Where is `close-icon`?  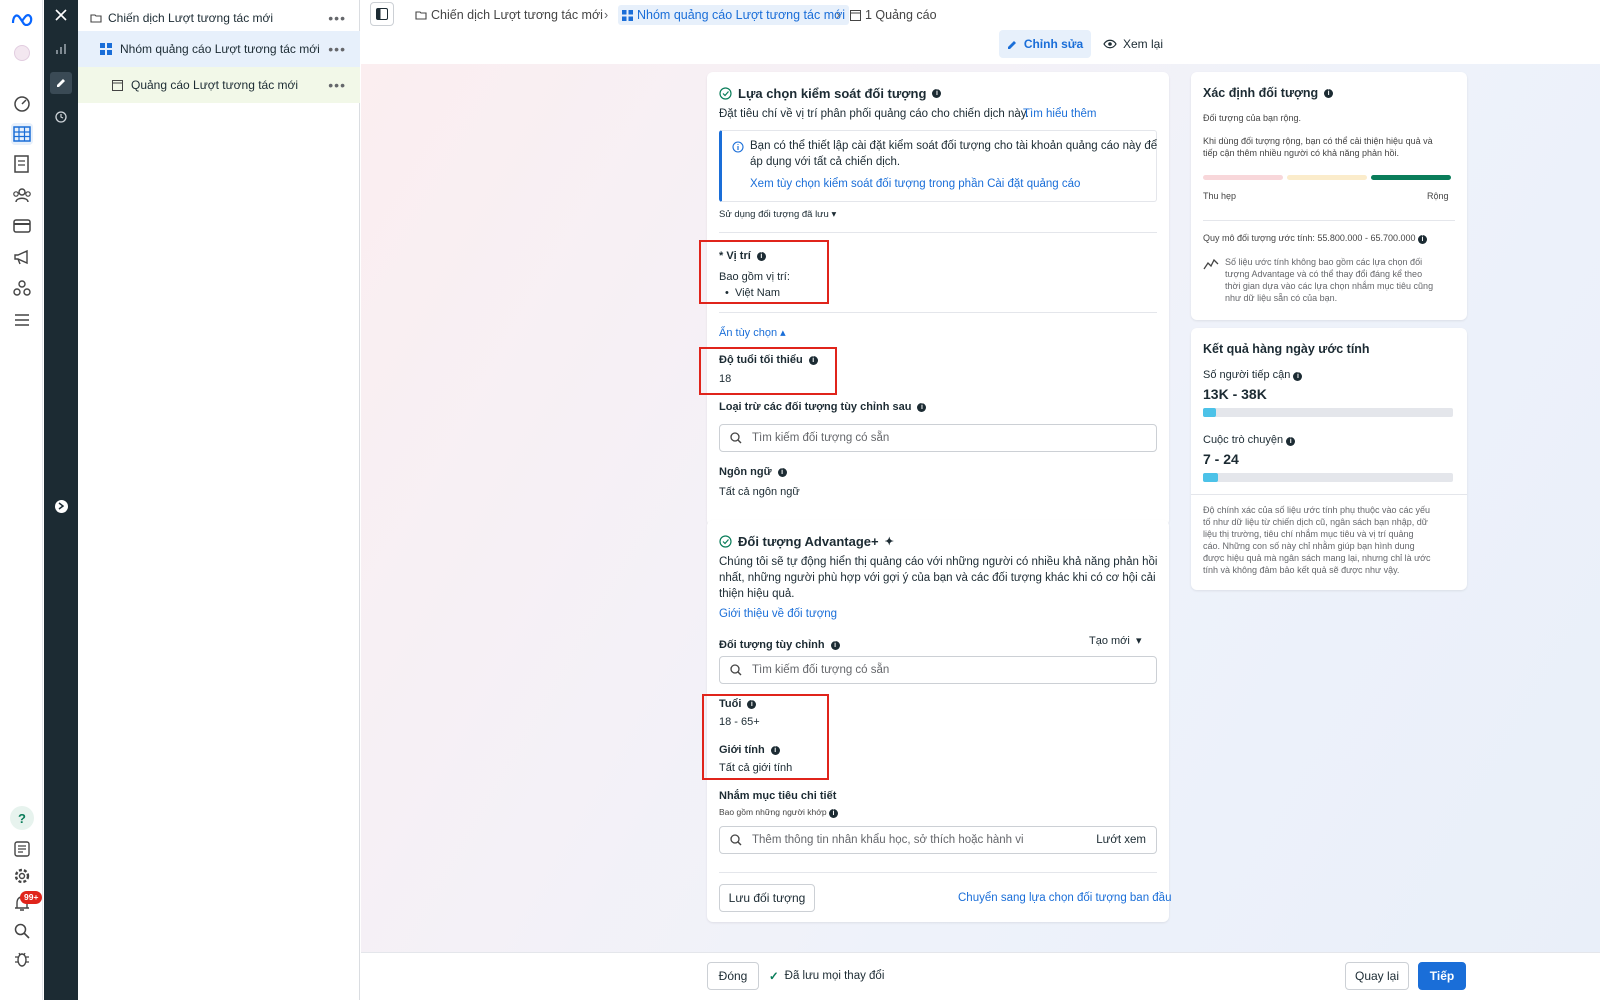
close-icon is located at coordinates (61, 15).